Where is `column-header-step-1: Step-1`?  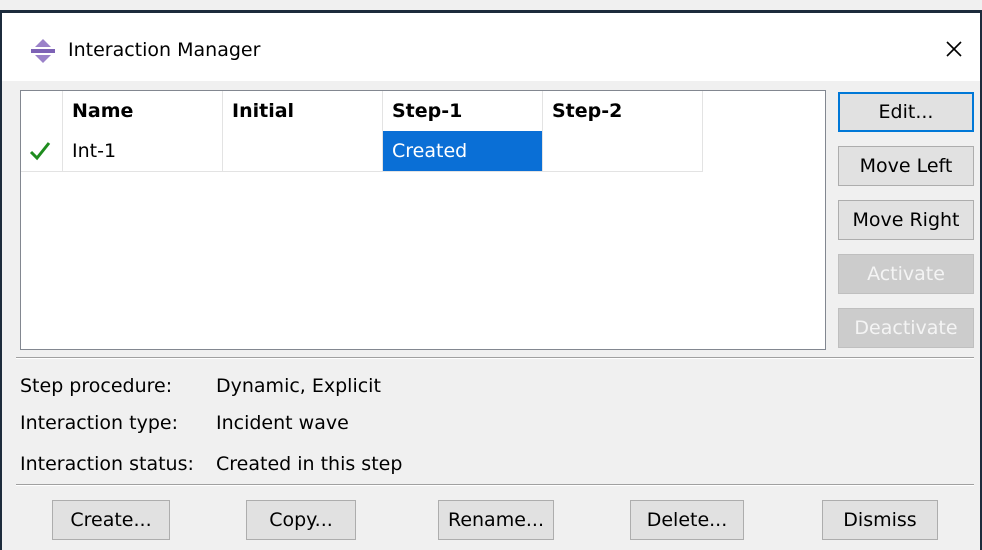 column-header-step-1: Step-1 is located at coordinates (463, 111).